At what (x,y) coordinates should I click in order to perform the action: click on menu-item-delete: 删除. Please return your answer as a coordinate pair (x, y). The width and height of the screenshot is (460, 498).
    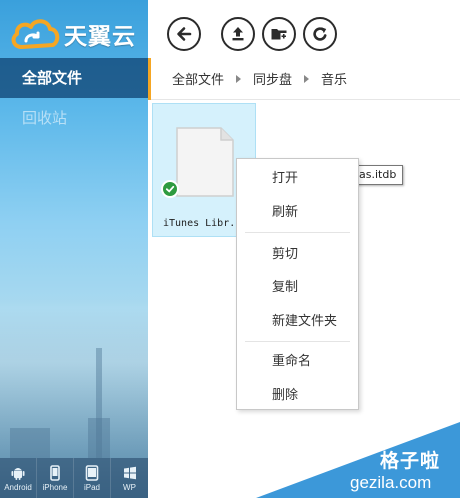
    Looking at the image, I should click on (297, 396).